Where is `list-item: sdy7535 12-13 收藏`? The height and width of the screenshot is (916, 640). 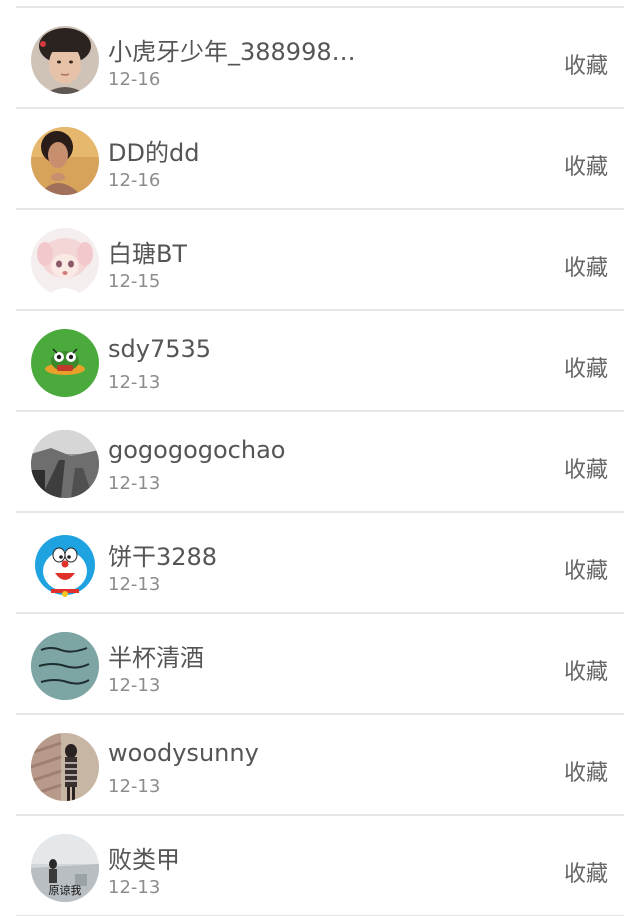
list-item: sdy7535 12-13 收藏 is located at coordinates (320, 361).